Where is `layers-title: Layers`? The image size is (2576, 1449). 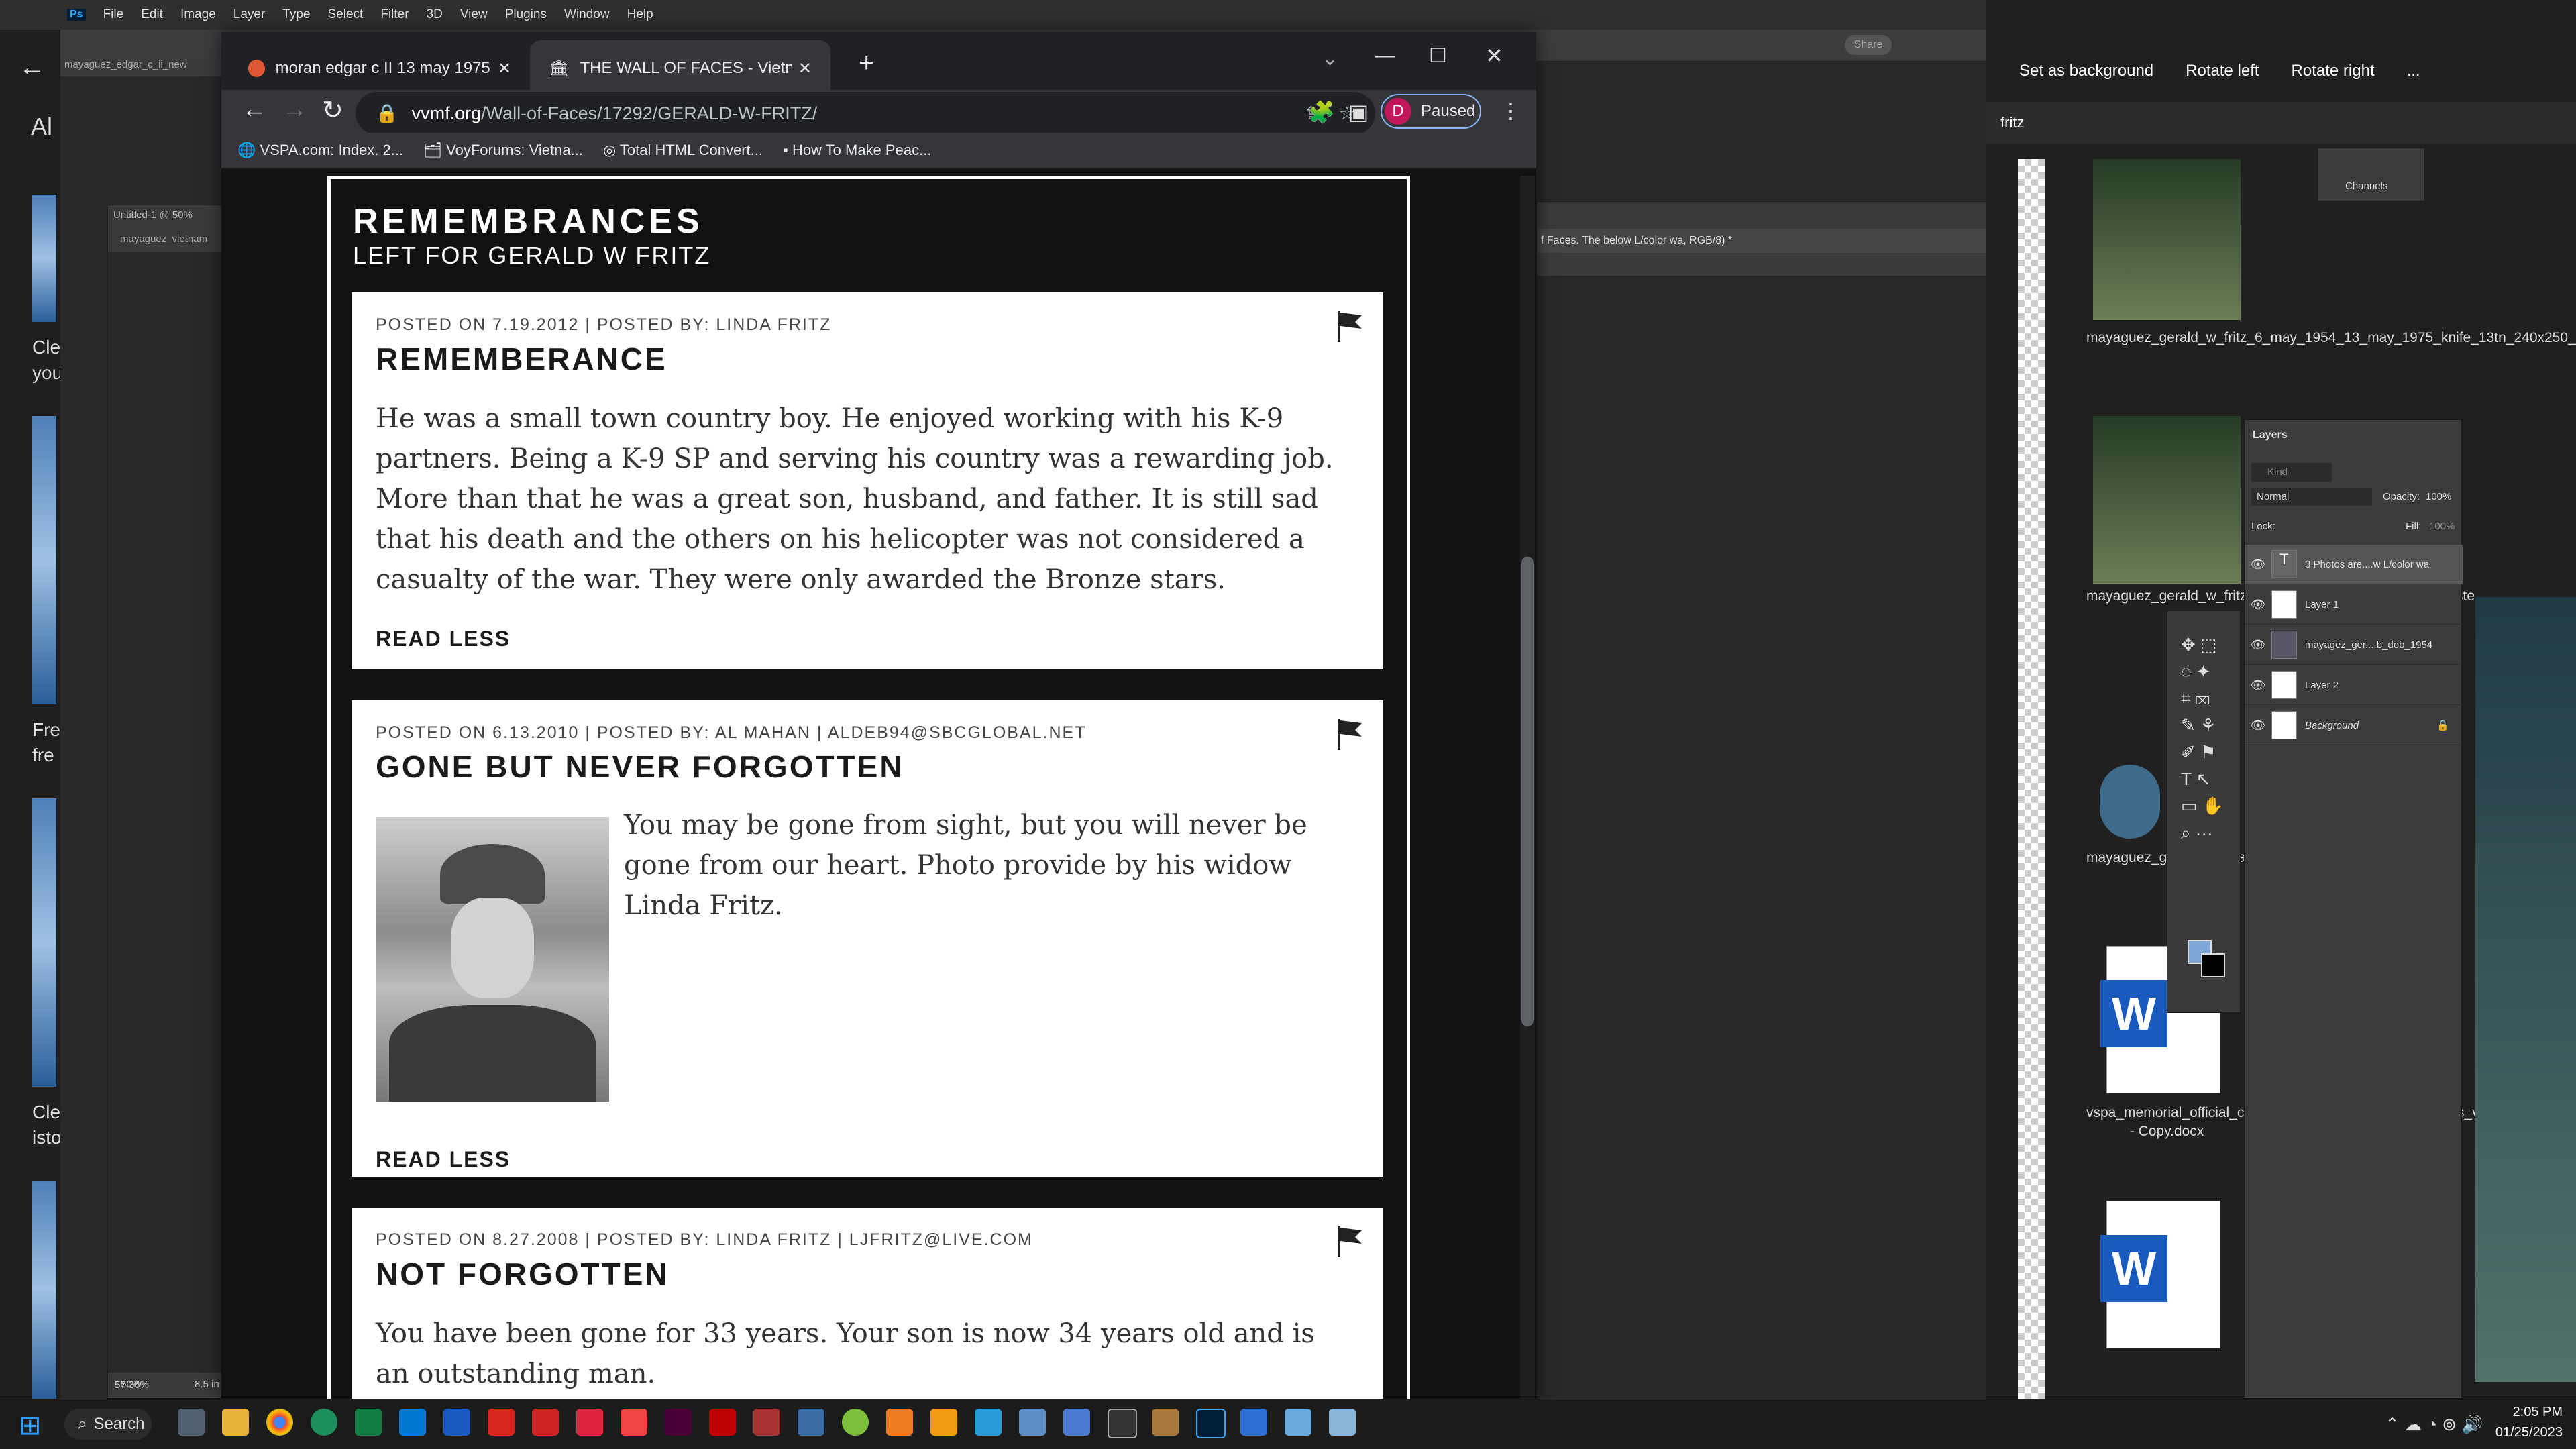 layers-title: Layers is located at coordinates (2270, 435).